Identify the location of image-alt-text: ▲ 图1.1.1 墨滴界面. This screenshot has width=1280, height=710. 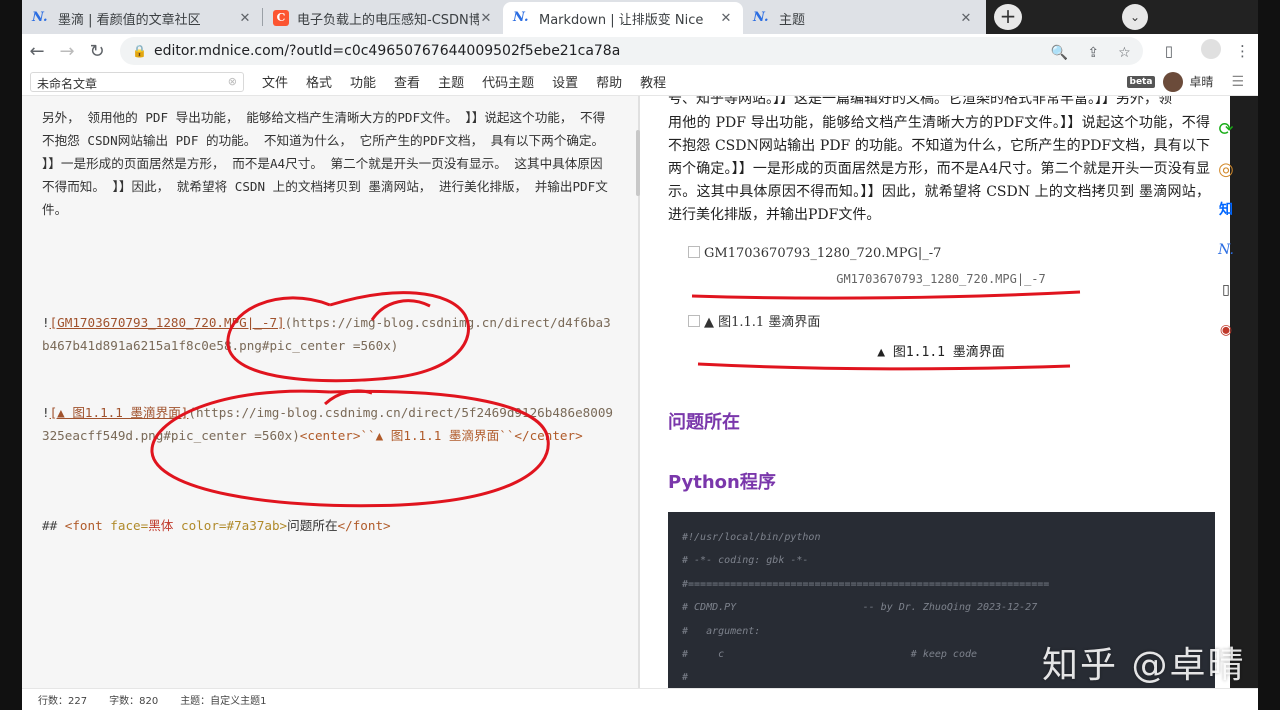
(762, 322).